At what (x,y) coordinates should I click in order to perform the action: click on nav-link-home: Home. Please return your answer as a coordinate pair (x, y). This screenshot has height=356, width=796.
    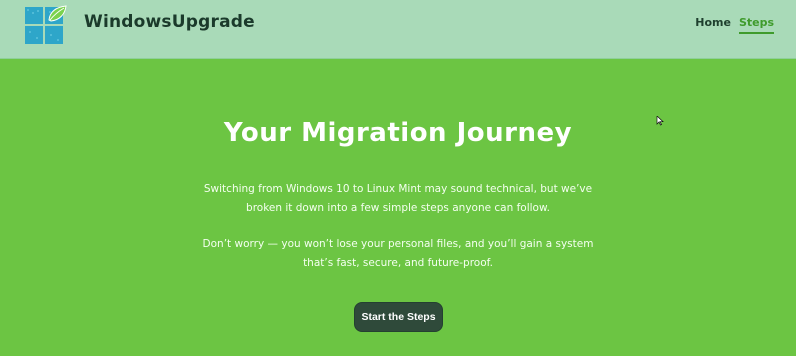
    Looking at the image, I should click on (713, 25).